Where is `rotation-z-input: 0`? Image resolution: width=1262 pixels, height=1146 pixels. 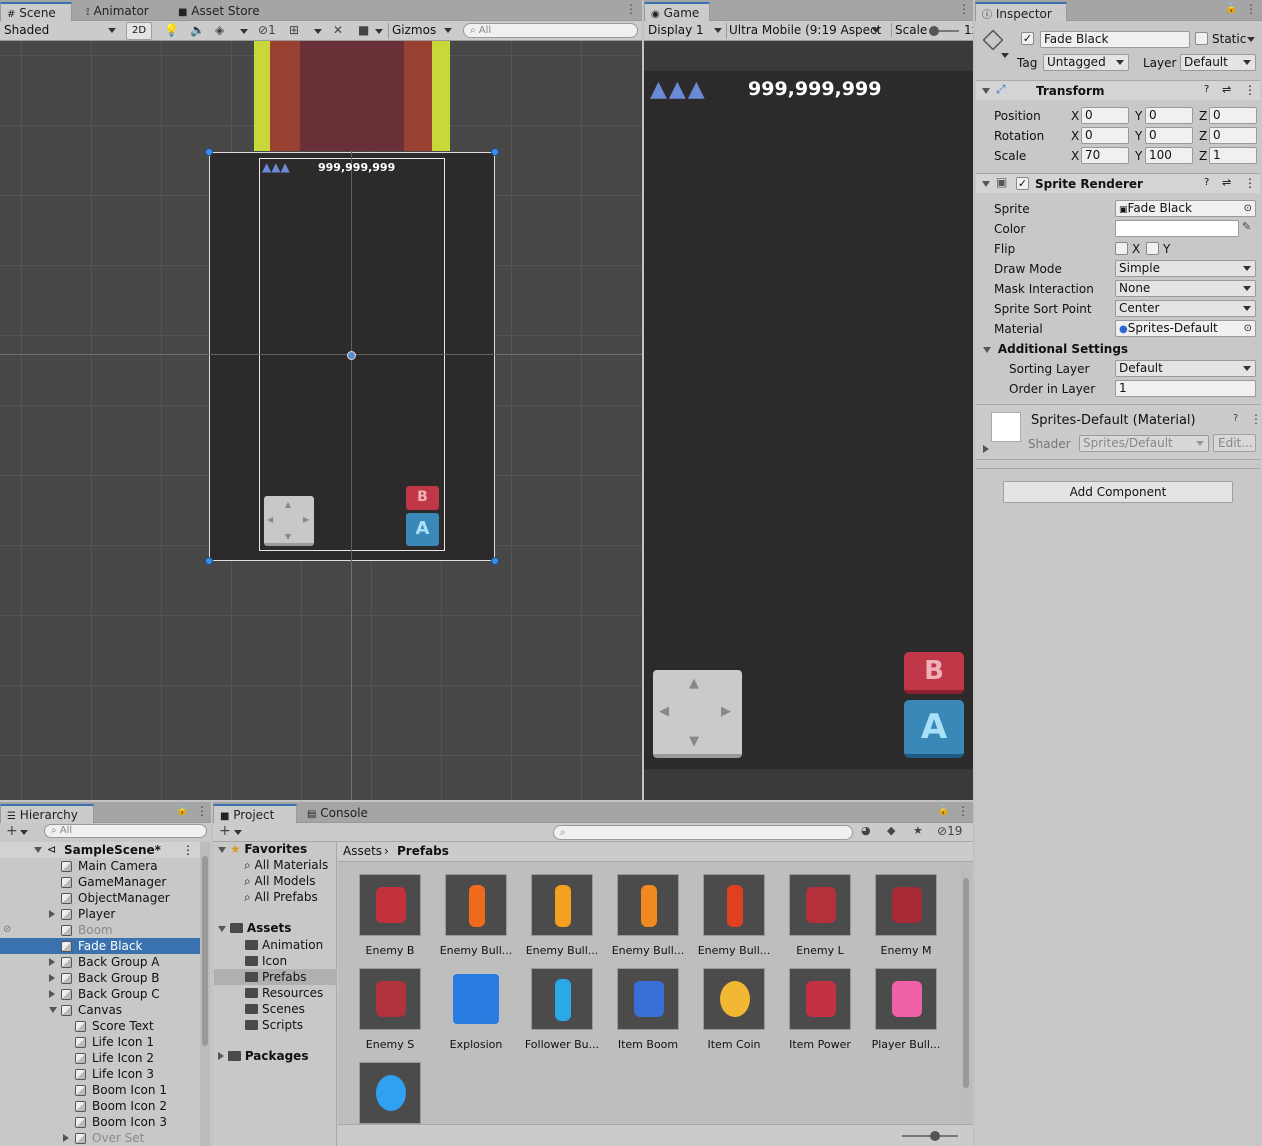
rotation-z-input: 0 is located at coordinates (1233, 135).